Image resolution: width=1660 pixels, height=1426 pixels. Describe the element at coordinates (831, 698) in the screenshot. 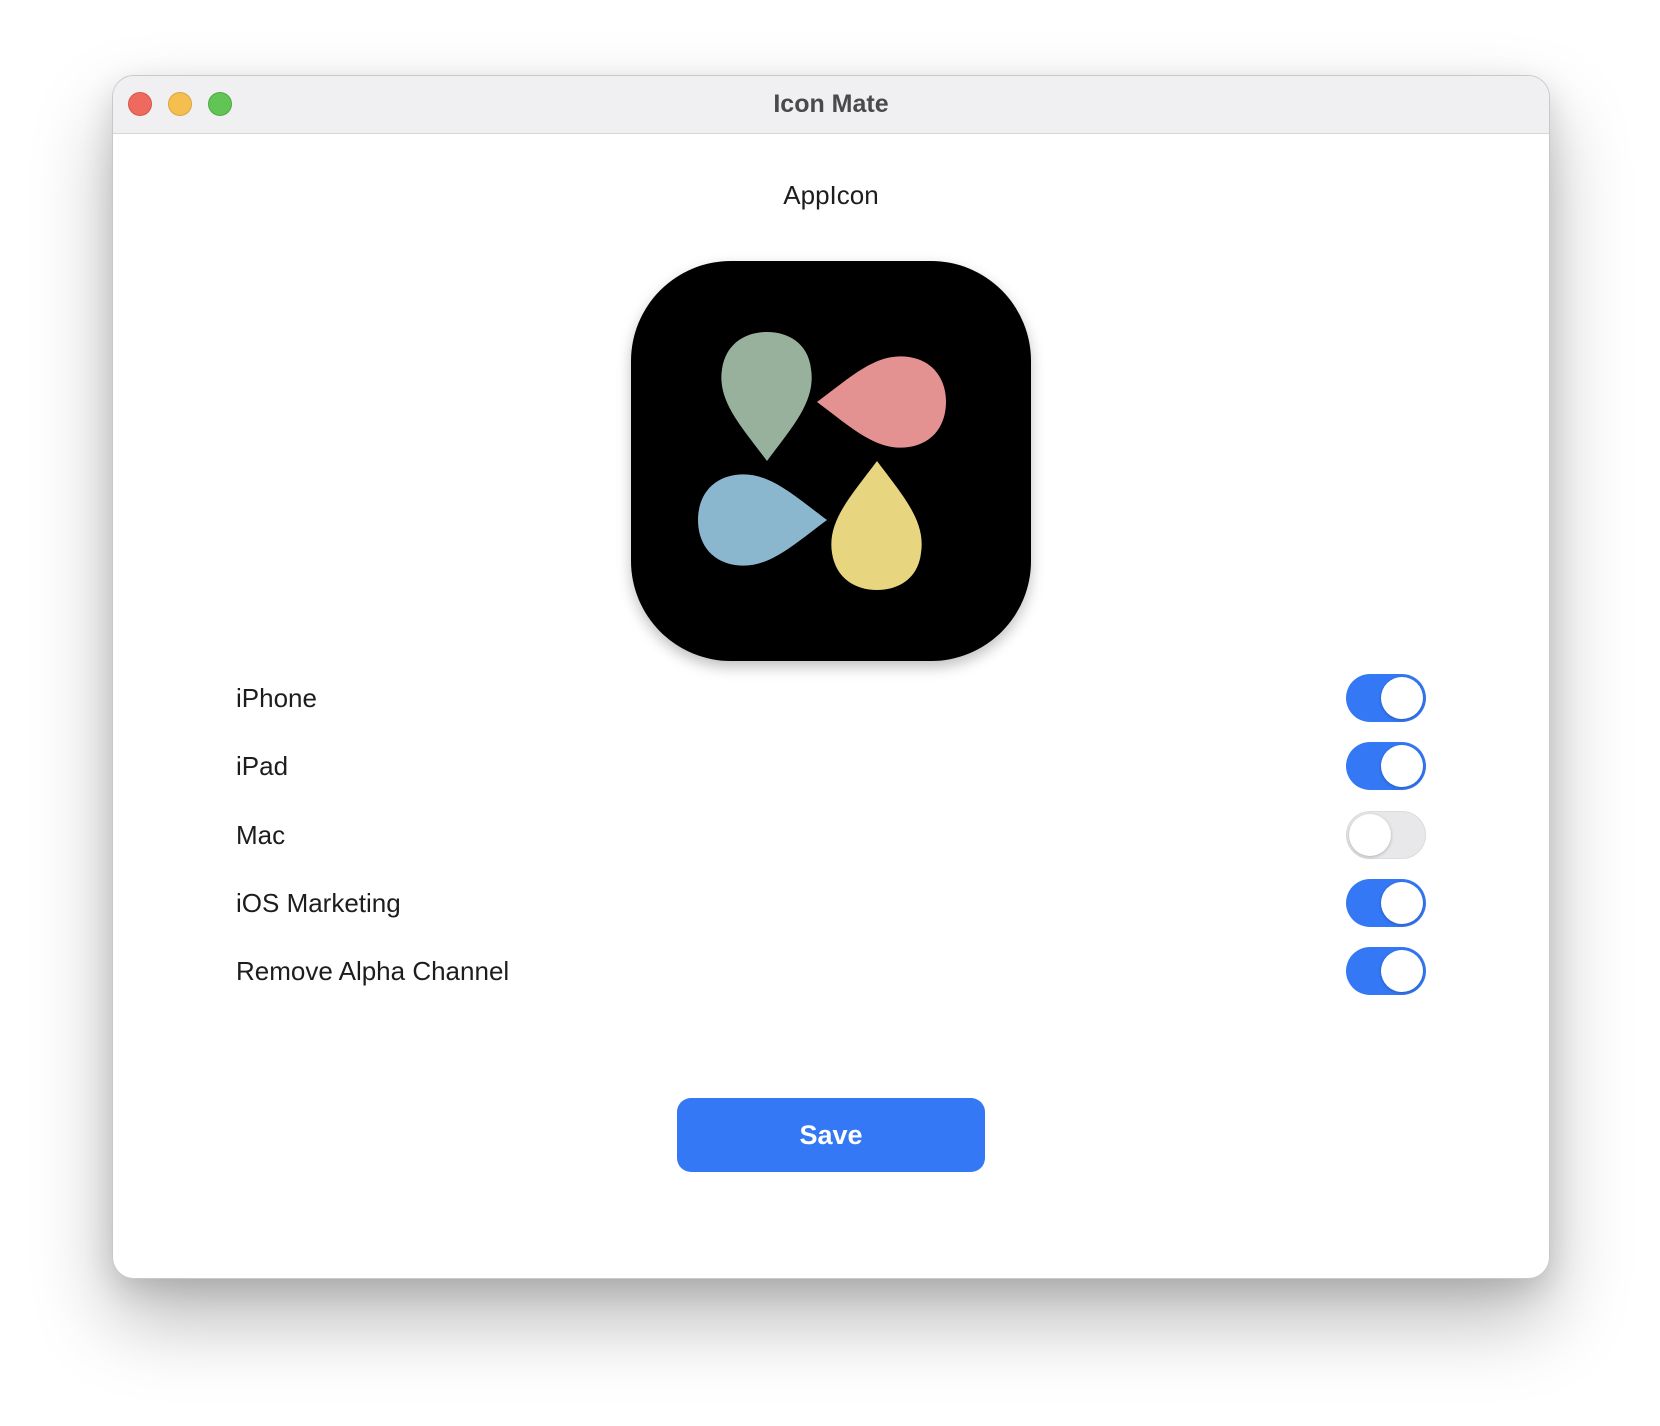

I see `option-row-iphone: iPhone` at that location.